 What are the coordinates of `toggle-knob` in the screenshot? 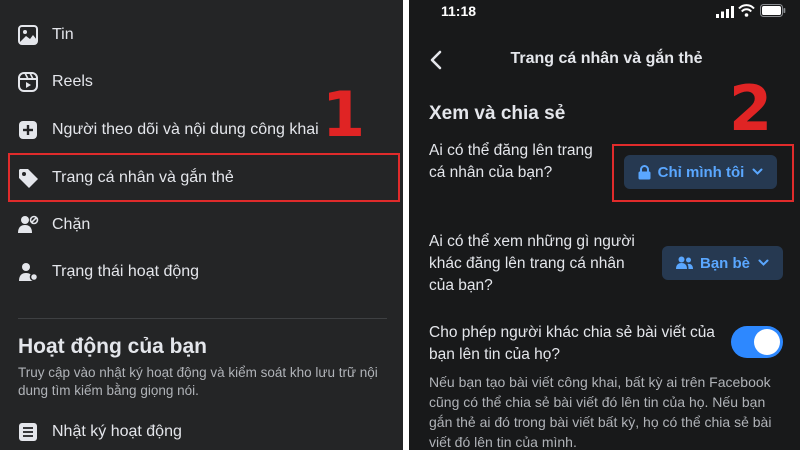 It's located at (767, 342).